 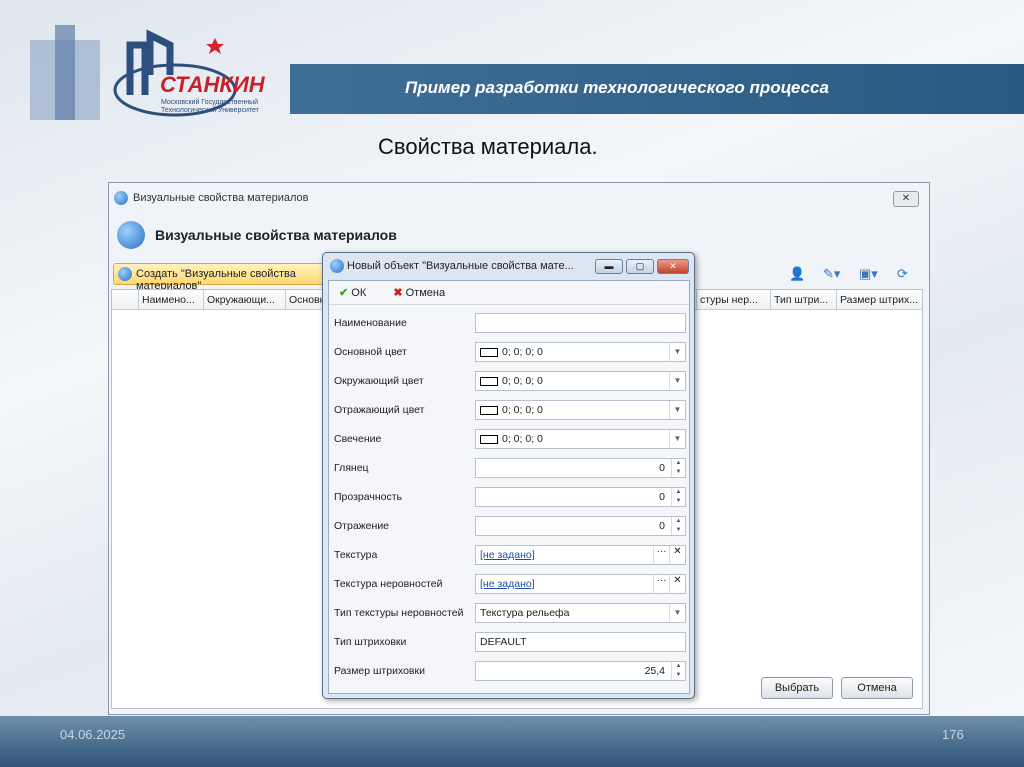 I want to click on brush-large-icon, so click(x=131, y=235).